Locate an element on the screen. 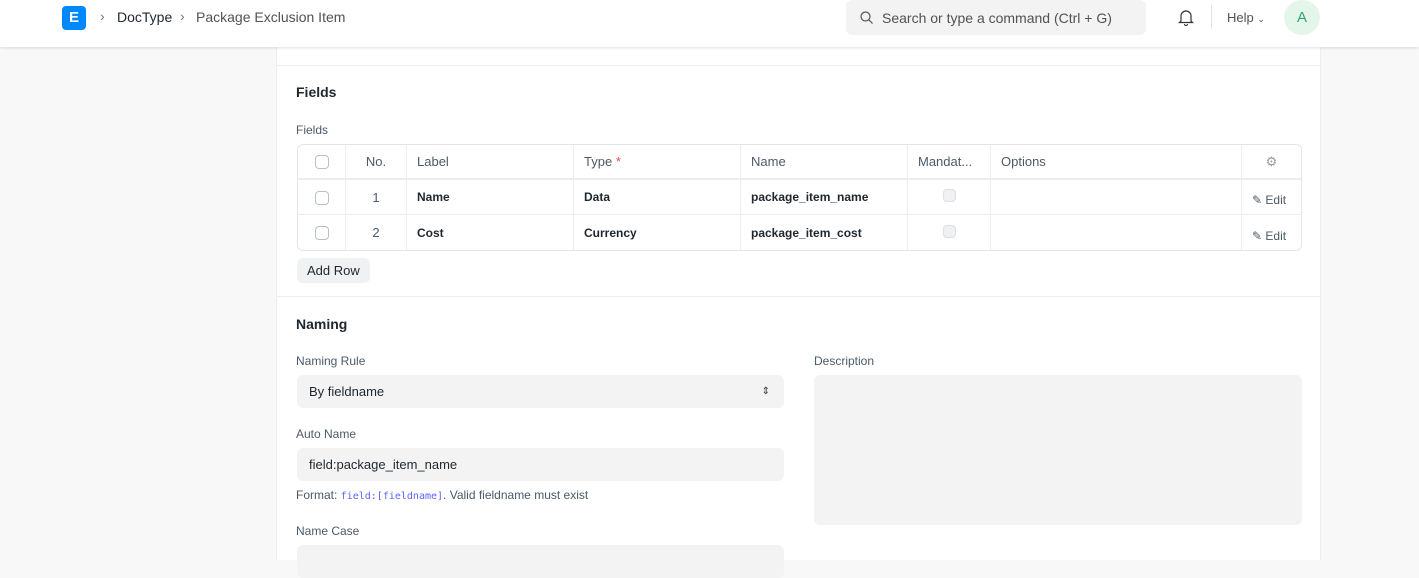 This screenshot has height=578, width=1419. name-case-label: Name Case is located at coordinates (328, 531).